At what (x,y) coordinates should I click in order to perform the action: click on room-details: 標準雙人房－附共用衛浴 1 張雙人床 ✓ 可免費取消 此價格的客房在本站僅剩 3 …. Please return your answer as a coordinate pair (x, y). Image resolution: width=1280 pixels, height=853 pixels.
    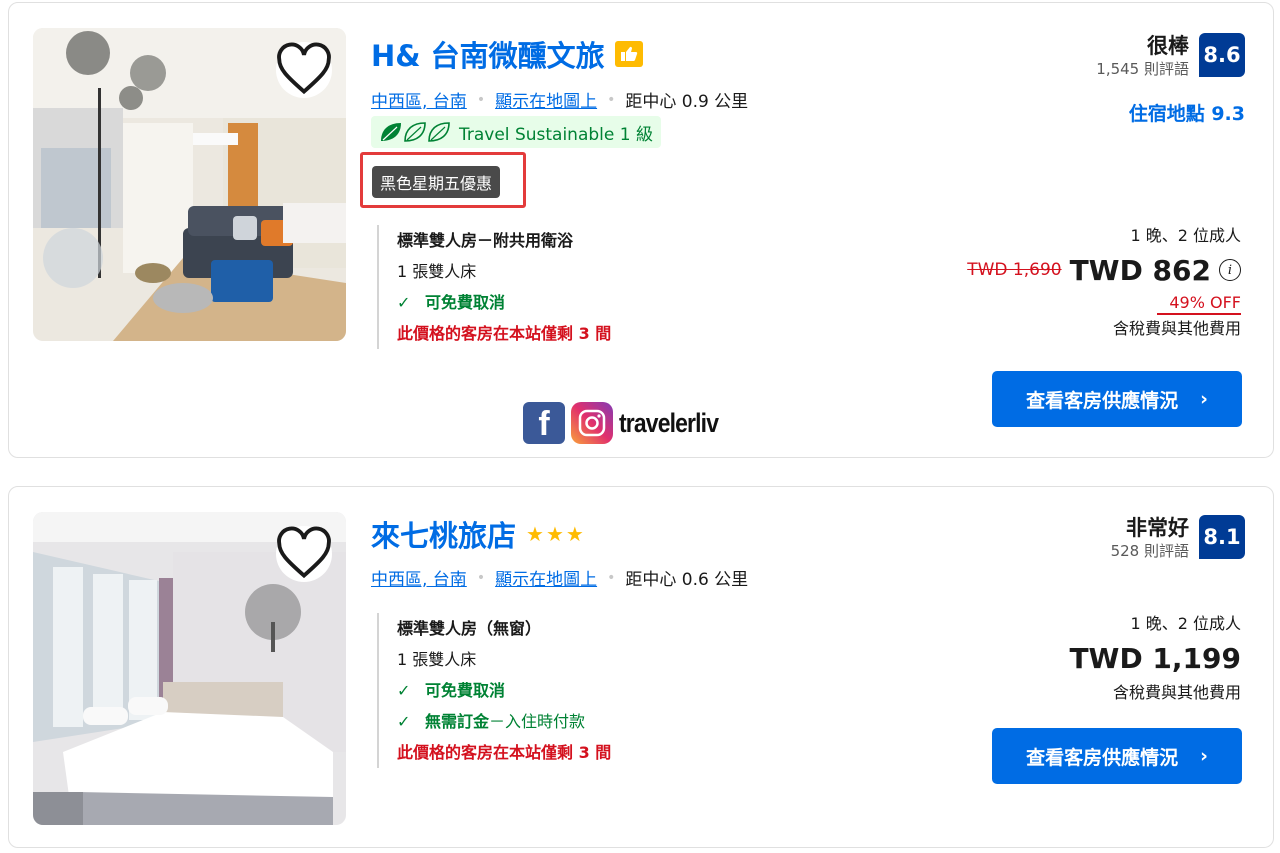
    Looking at the image, I should click on (494, 287).